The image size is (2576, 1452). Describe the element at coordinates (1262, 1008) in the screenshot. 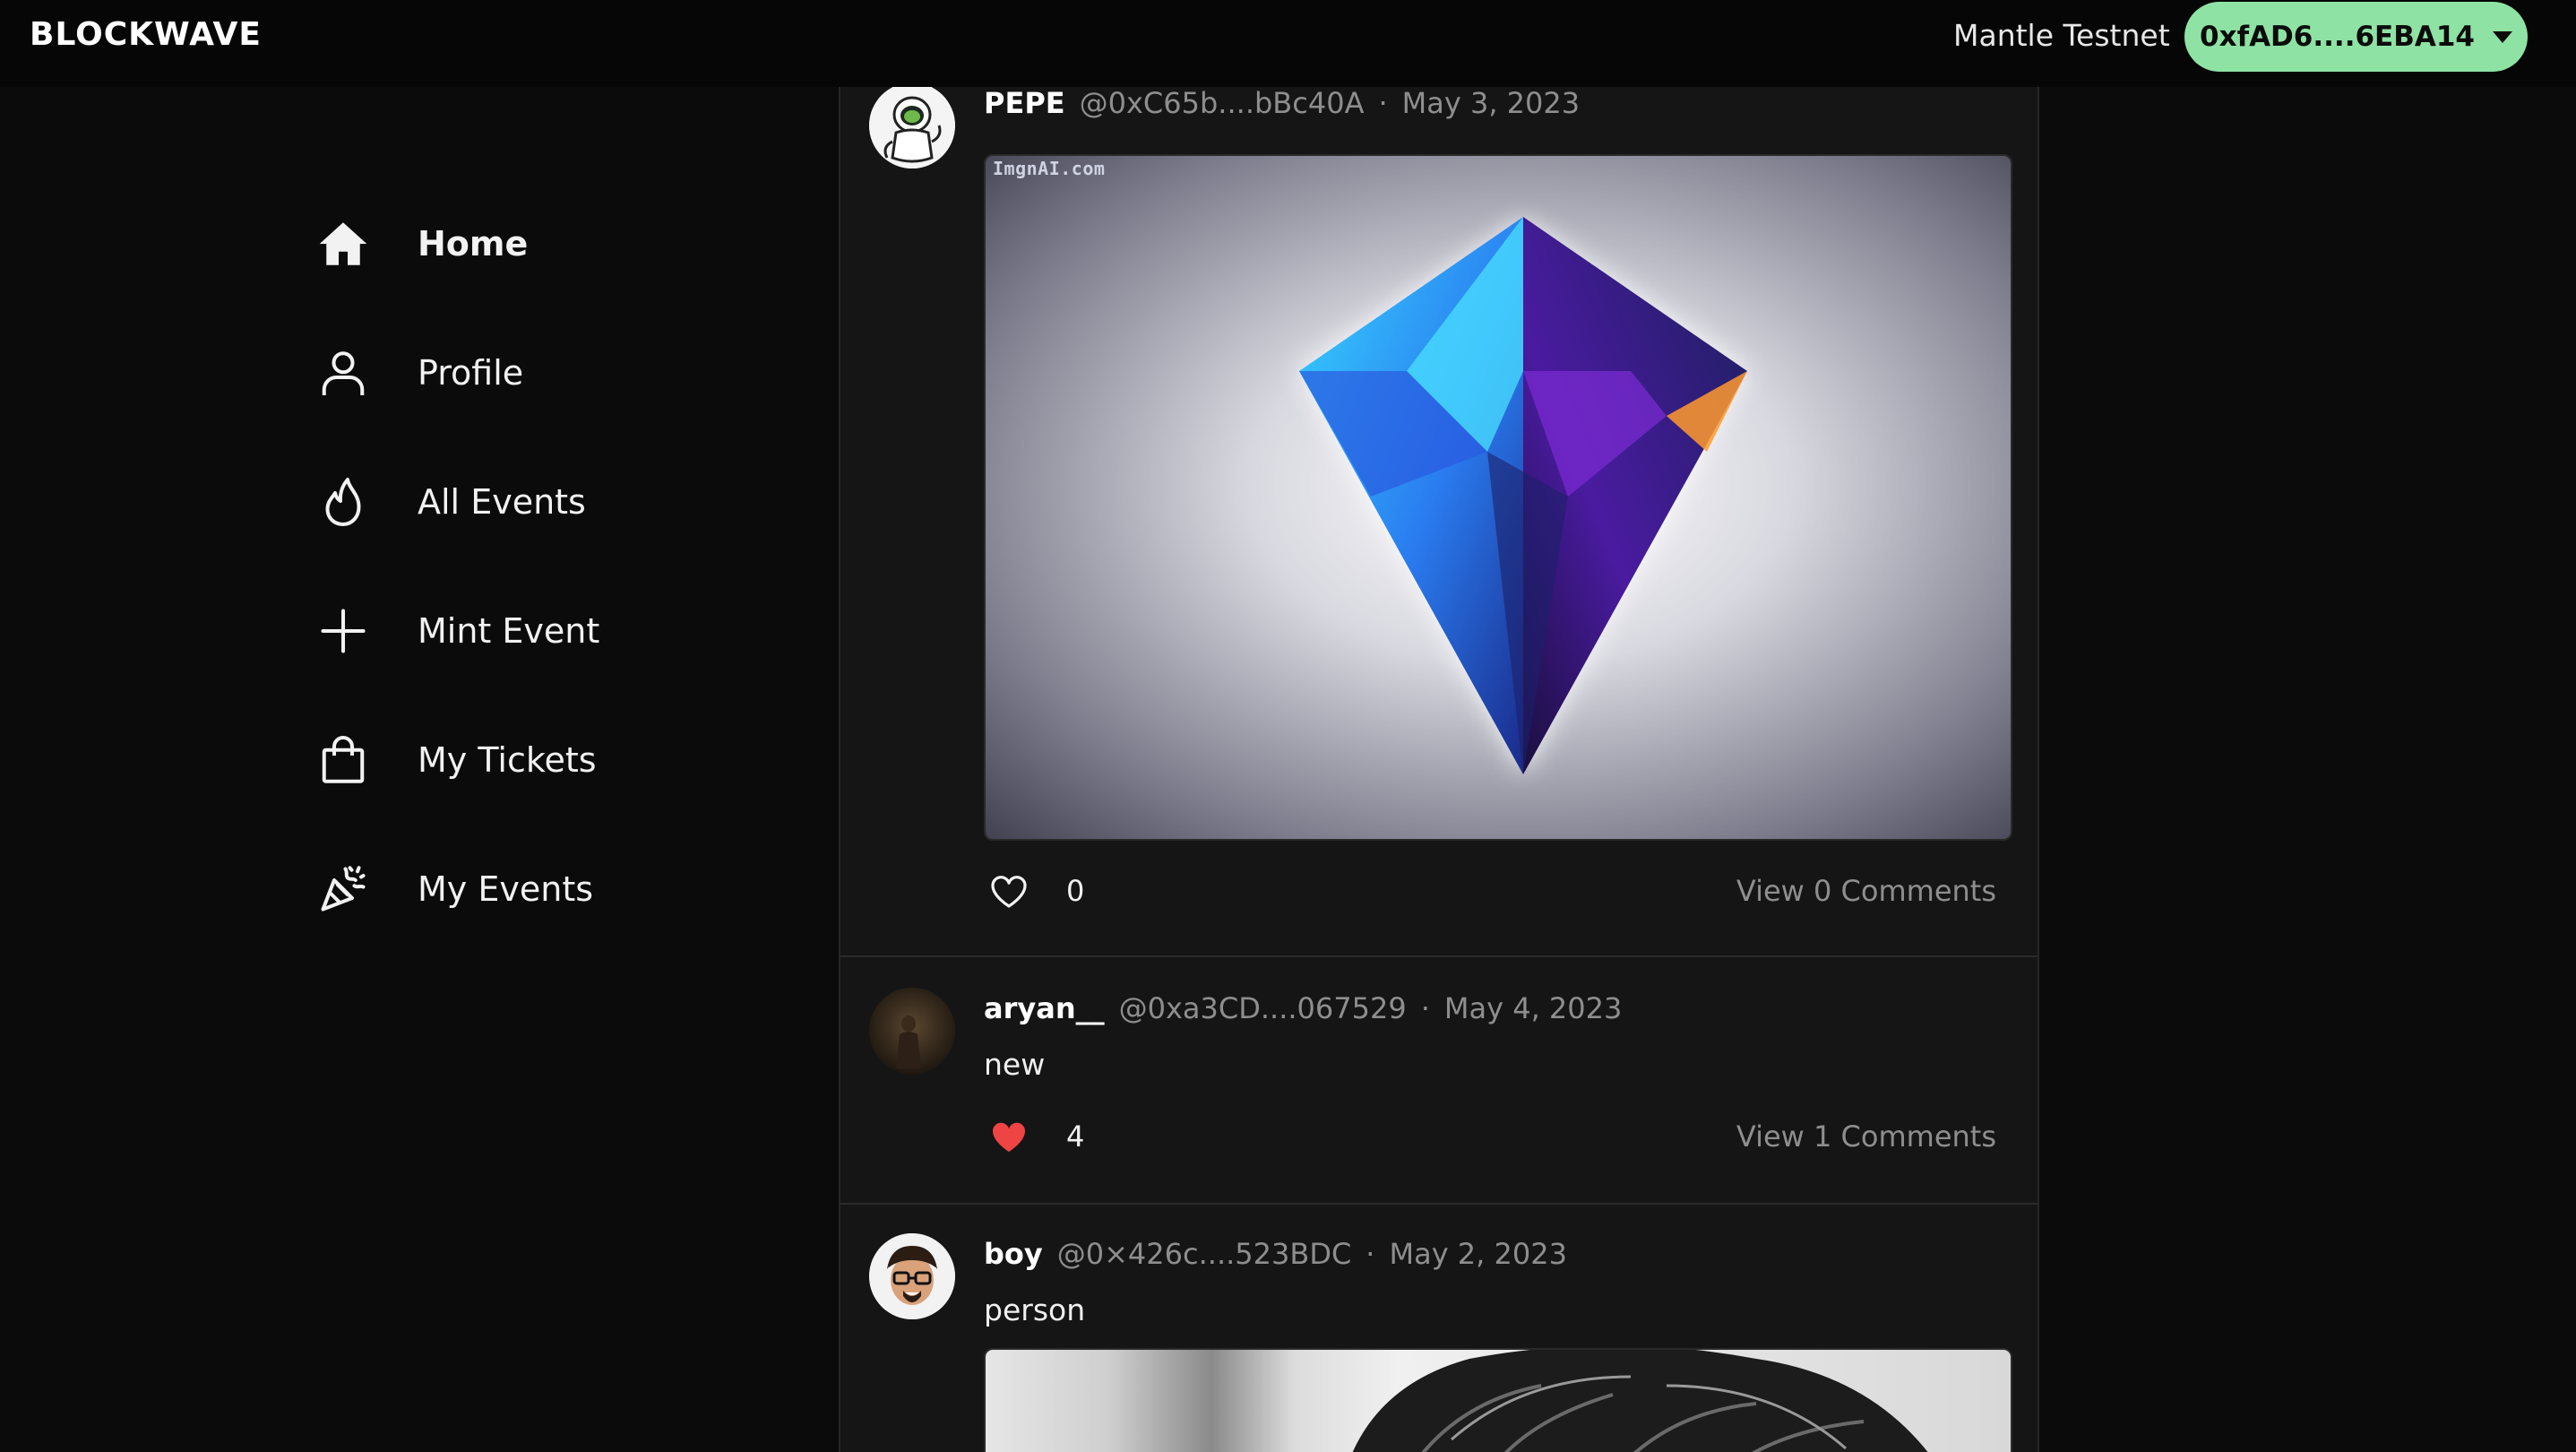

I see `post-handle: @0xa3CD....067529` at that location.